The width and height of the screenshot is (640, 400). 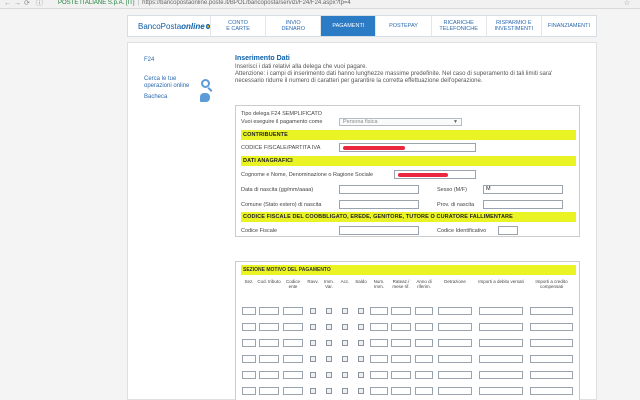 What do you see at coordinates (237, 26) in the screenshot?
I see `tab-conto-e-carte: CONTO E CARTE` at bounding box center [237, 26].